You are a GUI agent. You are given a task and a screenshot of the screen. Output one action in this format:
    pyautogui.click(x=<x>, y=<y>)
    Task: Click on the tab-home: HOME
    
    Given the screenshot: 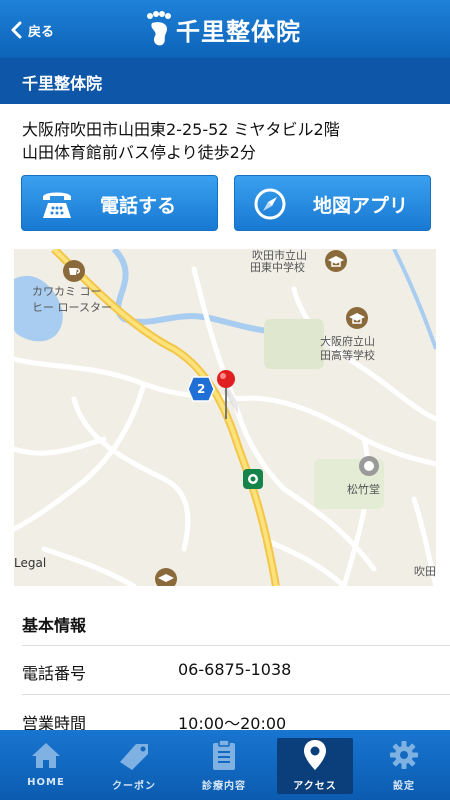 What is the action you would take?
    pyautogui.click(x=46, y=766)
    